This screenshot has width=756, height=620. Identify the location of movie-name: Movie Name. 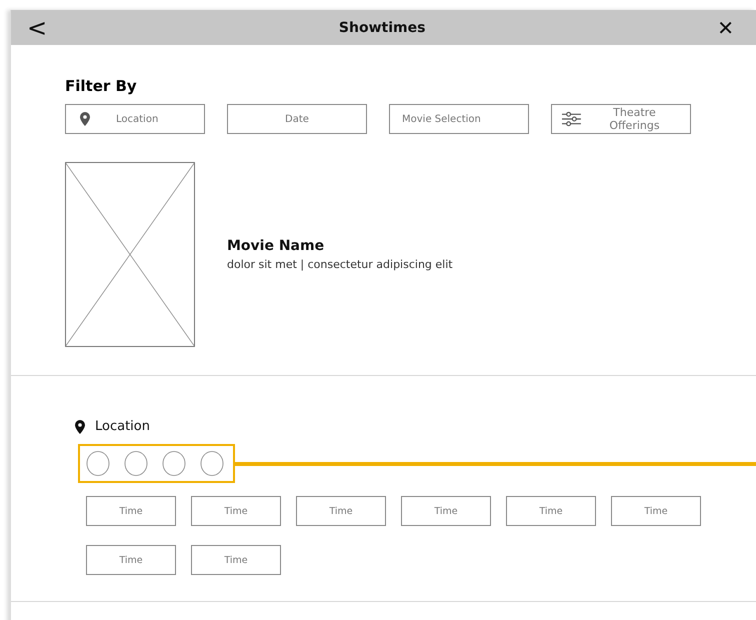
(276, 246).